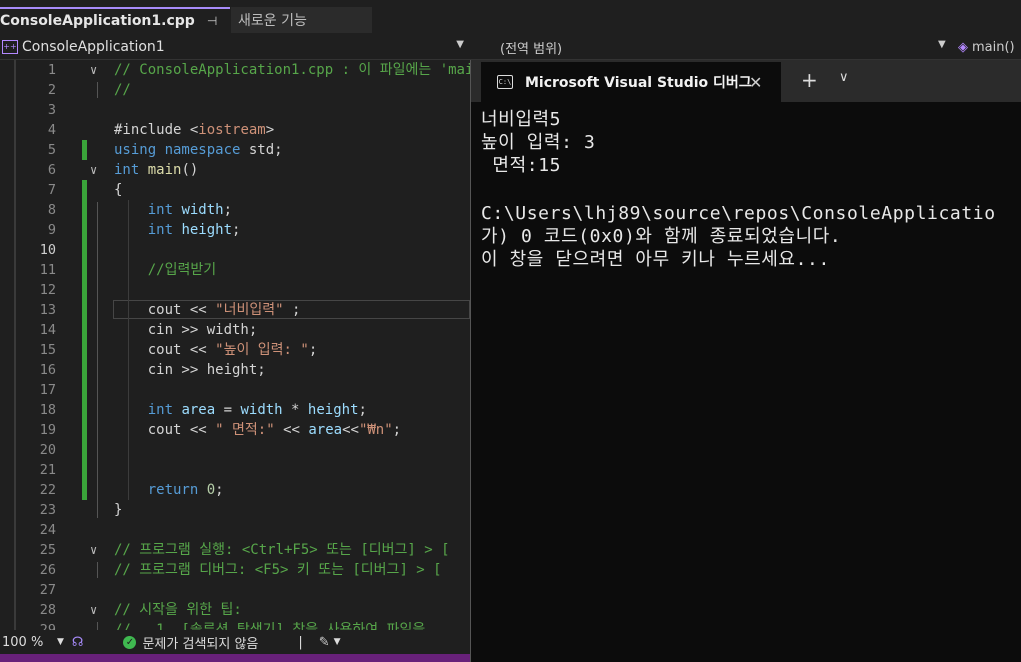 The width and height of the screenshot is (1021, 662). Describe the element at coordinates (638, 83) in the screenshot. I see `console-tab-title: Microsoft Visual Studio 디버그` at that location.